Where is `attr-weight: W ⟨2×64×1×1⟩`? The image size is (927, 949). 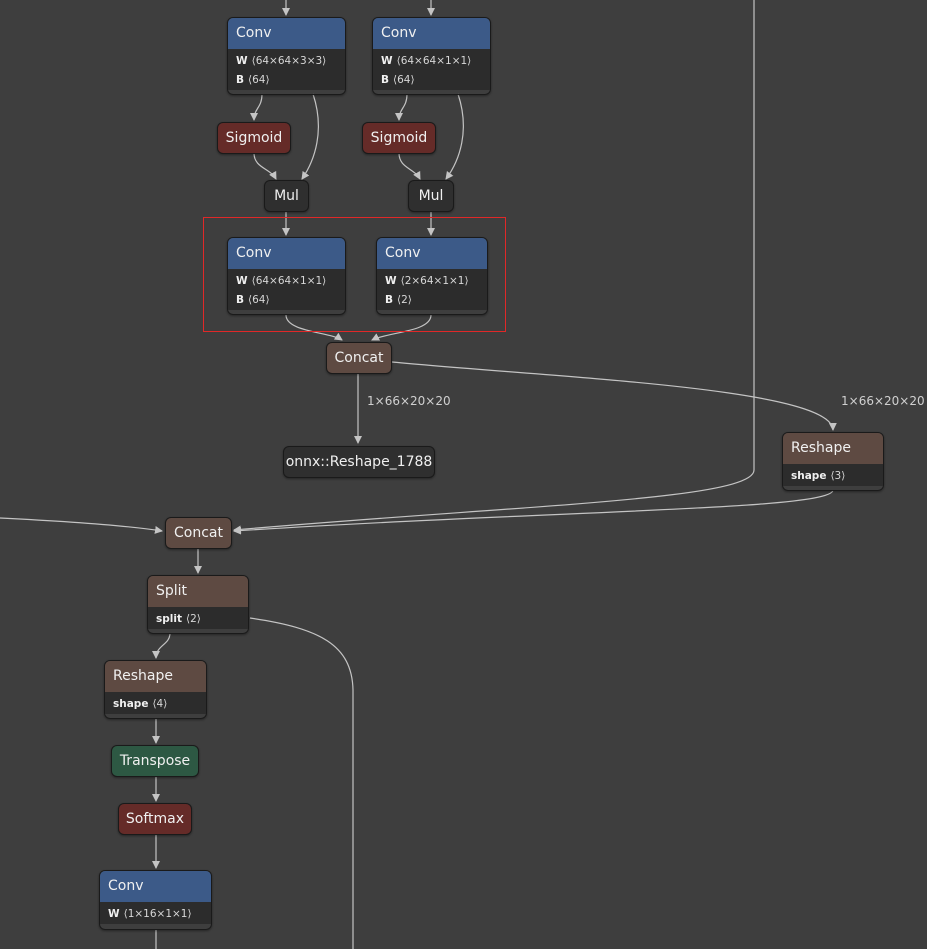
attr-weight: W ⟨2×64×1×1⟩ is located at coordinates (436, 281).